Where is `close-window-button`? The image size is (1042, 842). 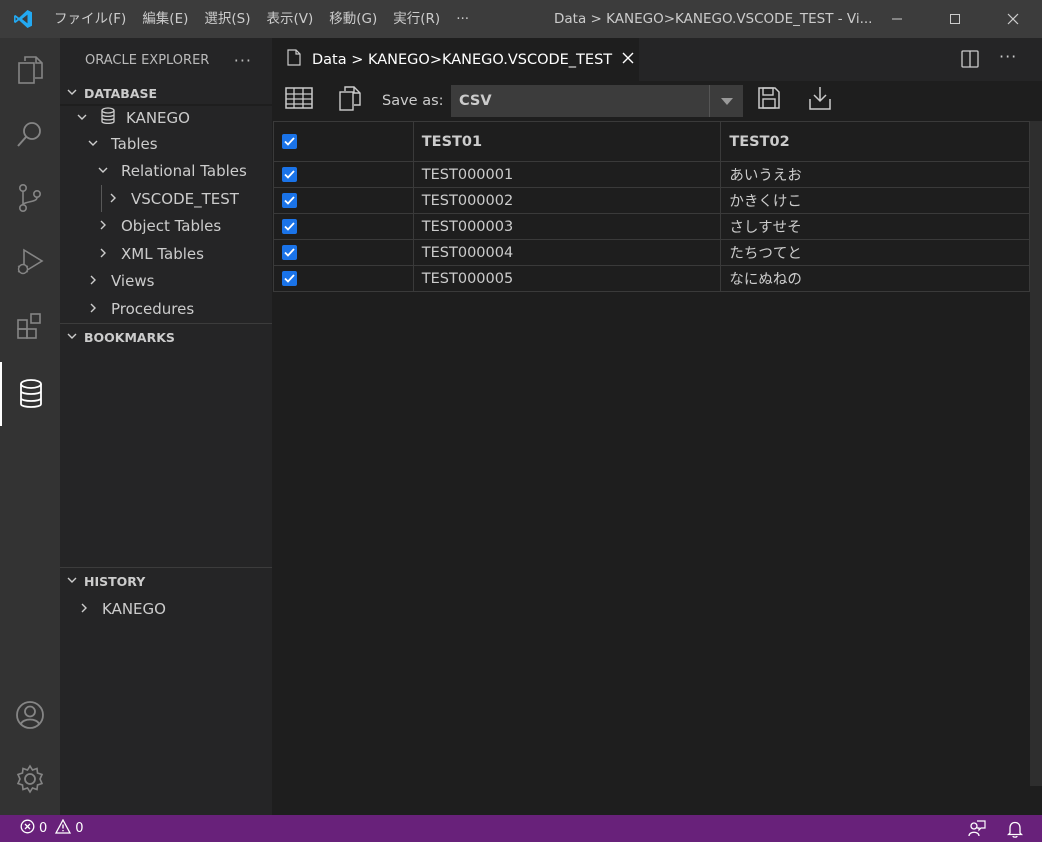 close-window-button is located at coordinates (1013, 19).